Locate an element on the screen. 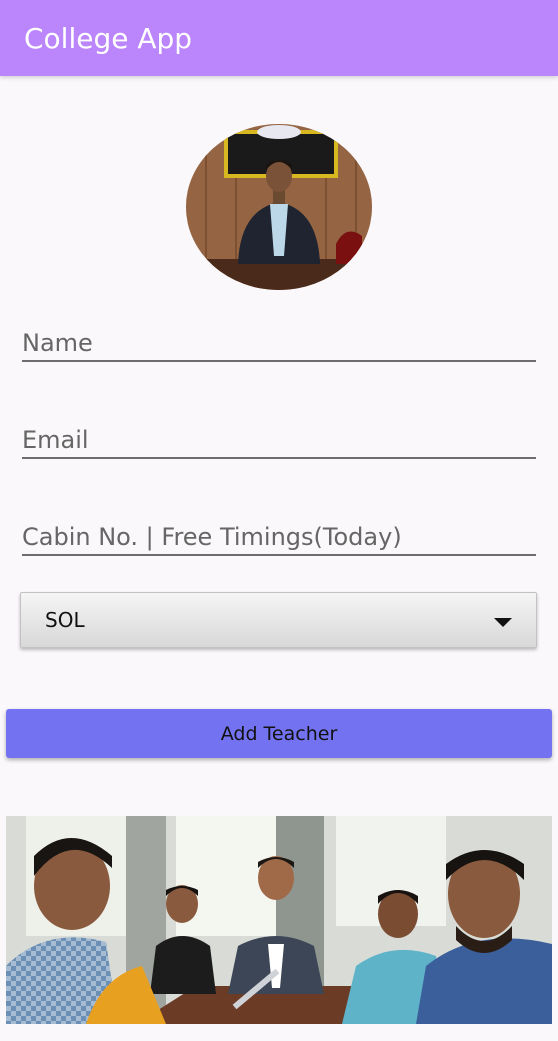 The width and height of the screenshot is (558, 1041). cabin-timings-field is located at coordinates (279, 534).